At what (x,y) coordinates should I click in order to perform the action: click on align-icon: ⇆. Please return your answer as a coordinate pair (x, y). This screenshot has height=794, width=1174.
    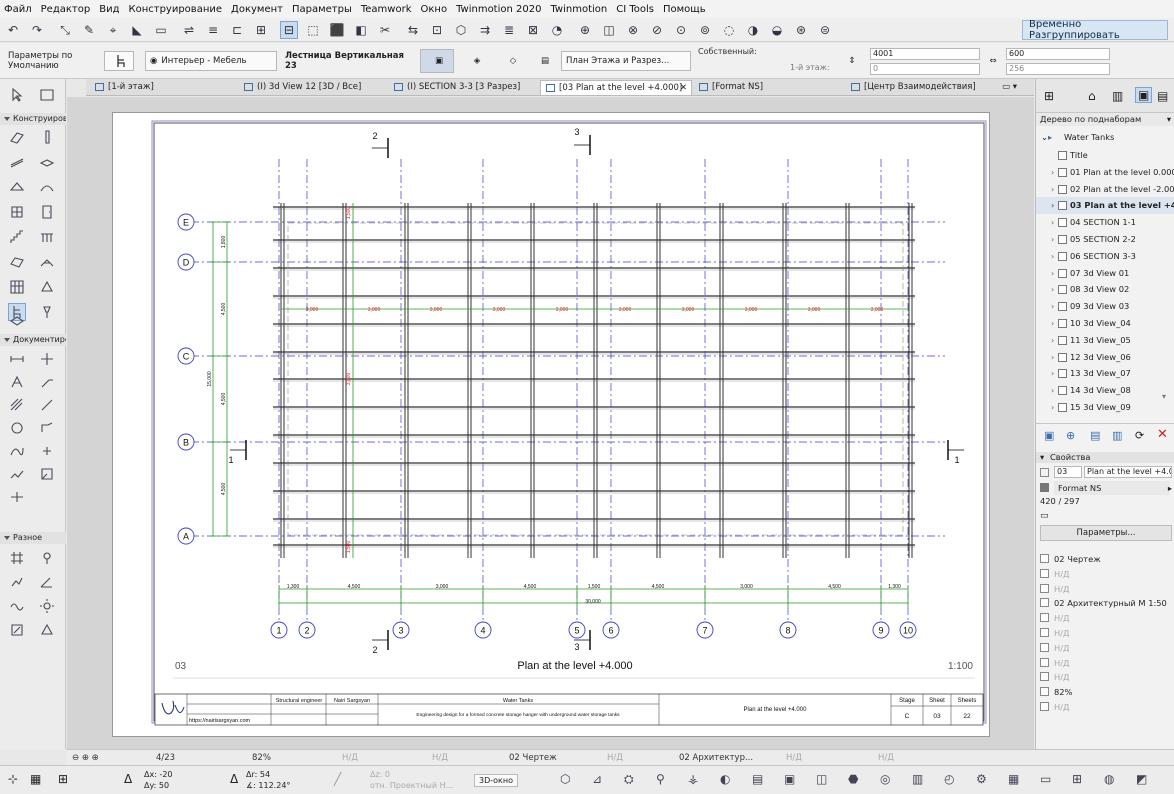
    Looking at the image, I should click on (413, 30).